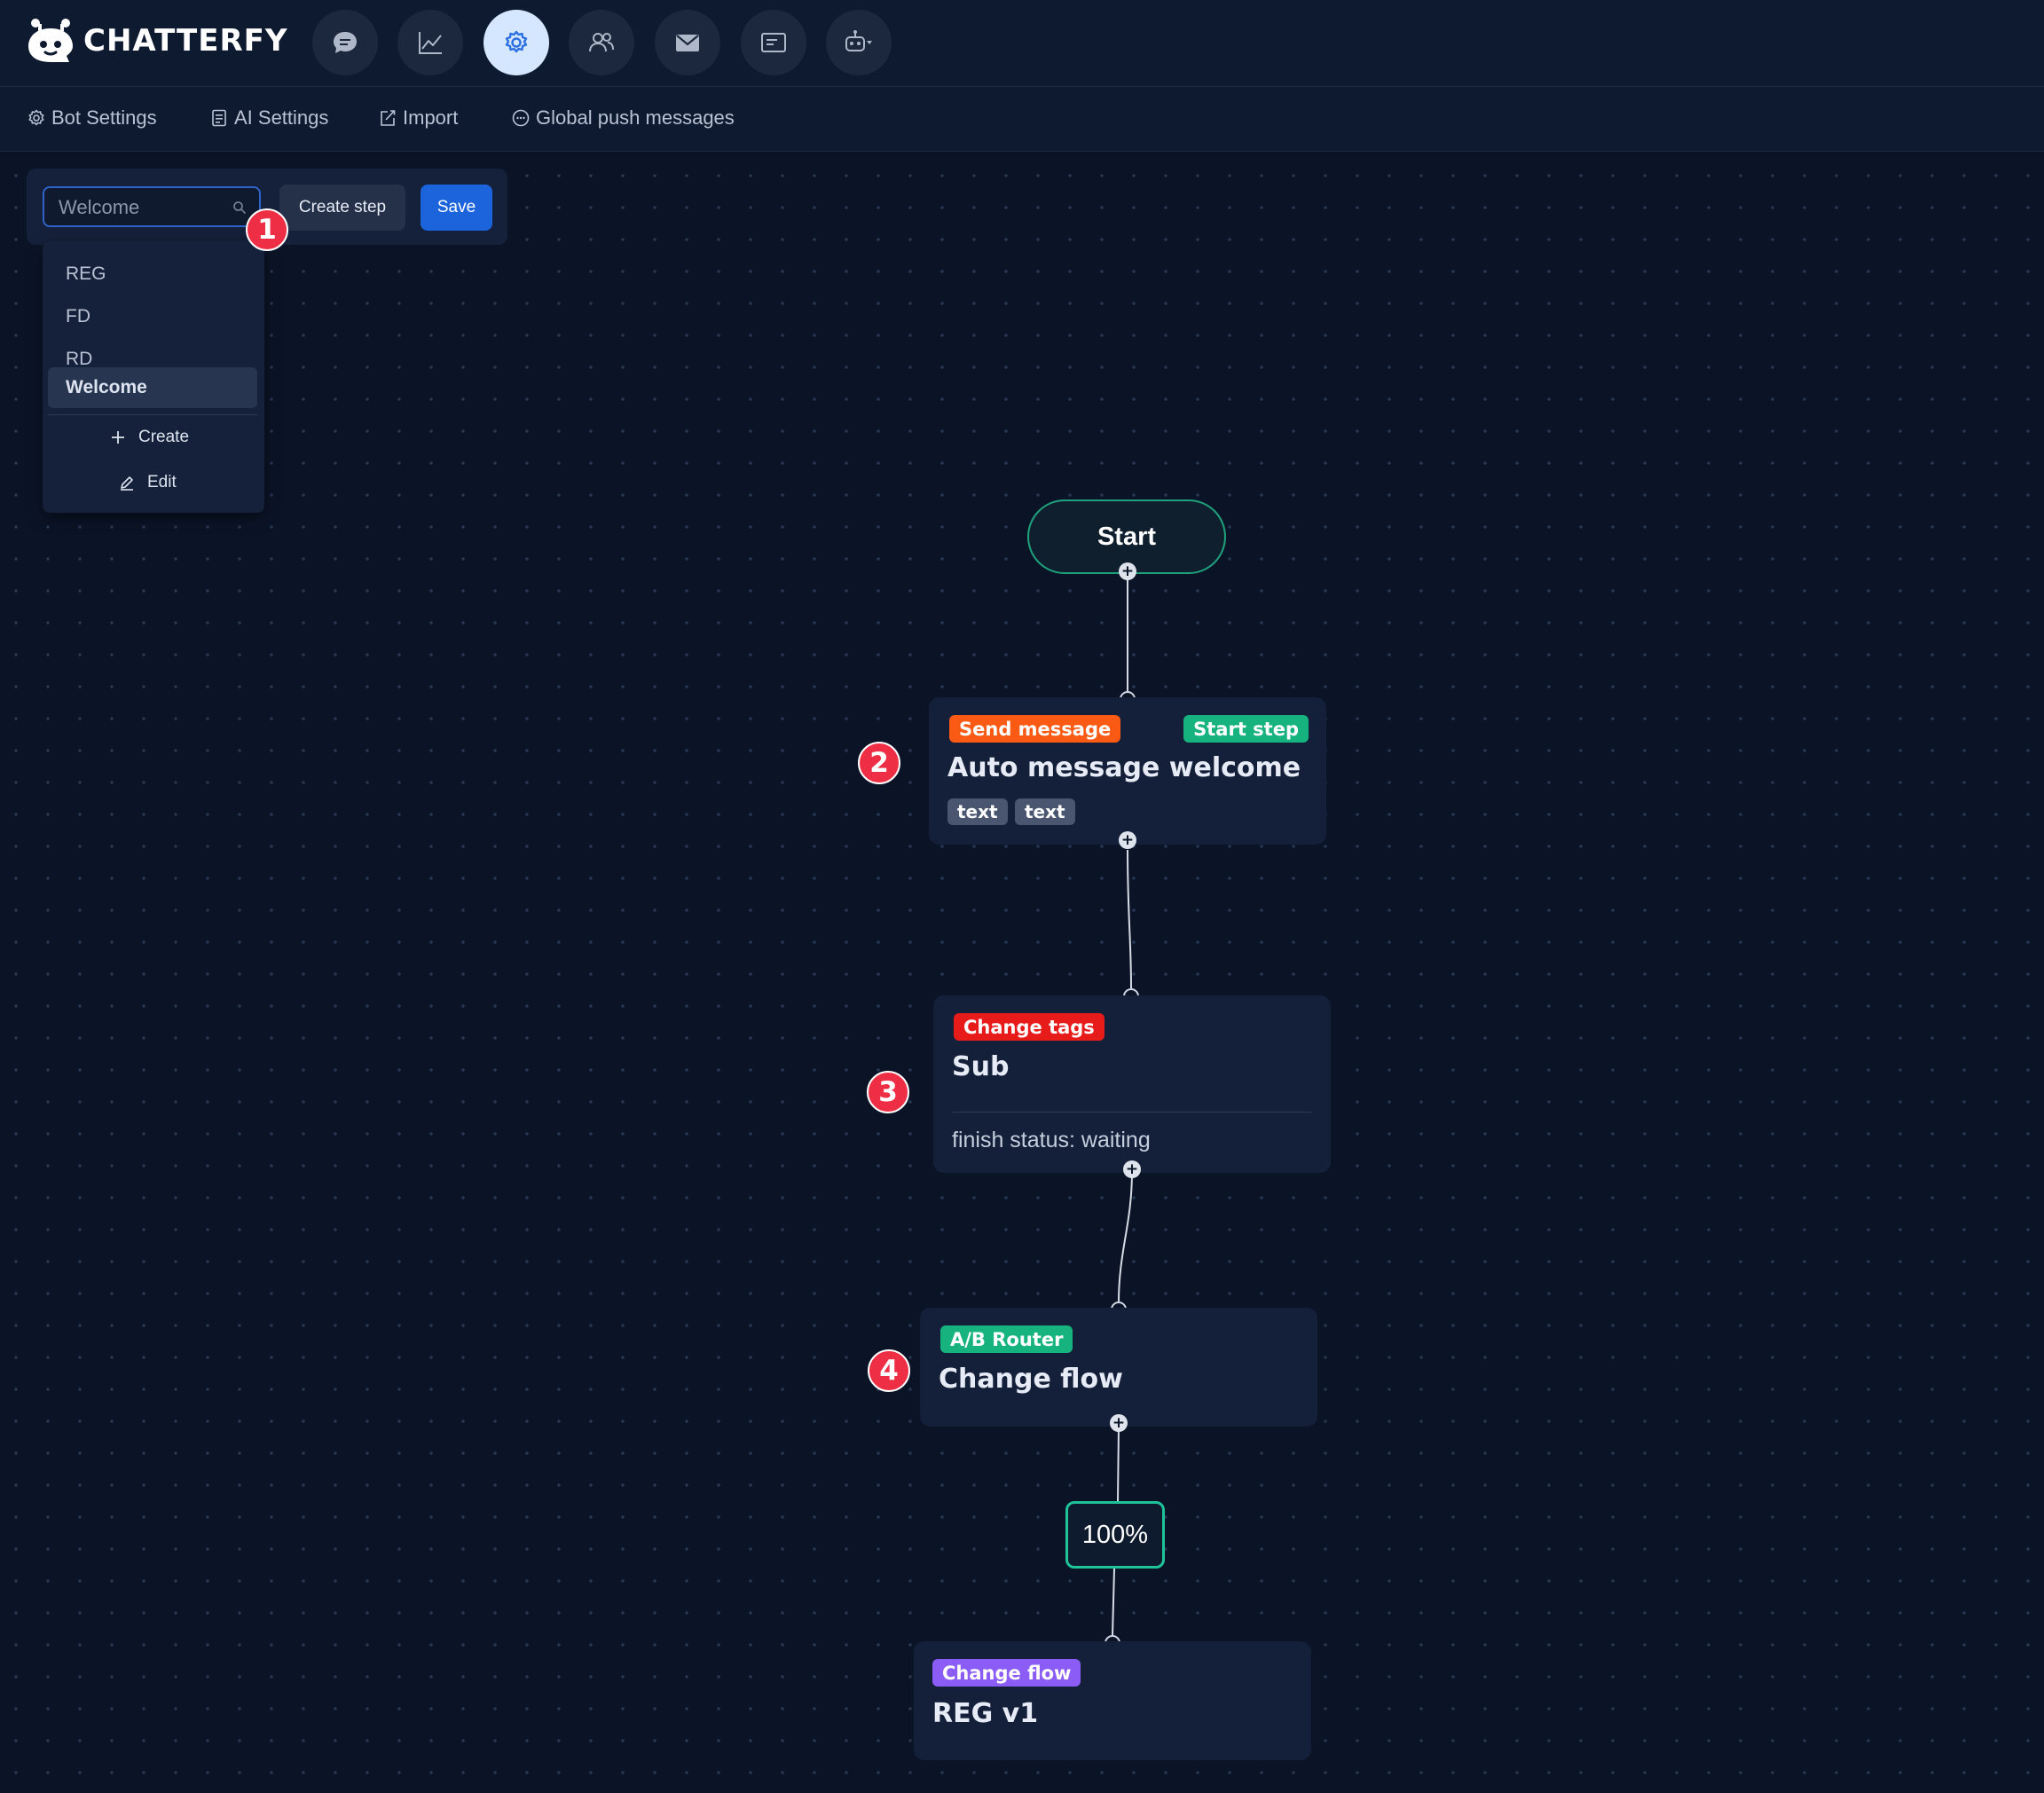 Image resolution: width=2044 pixels, height=1793 pixels. I want to click on step-node-change-flow-router: A/B Router Change flow, so click(1118, 1367).